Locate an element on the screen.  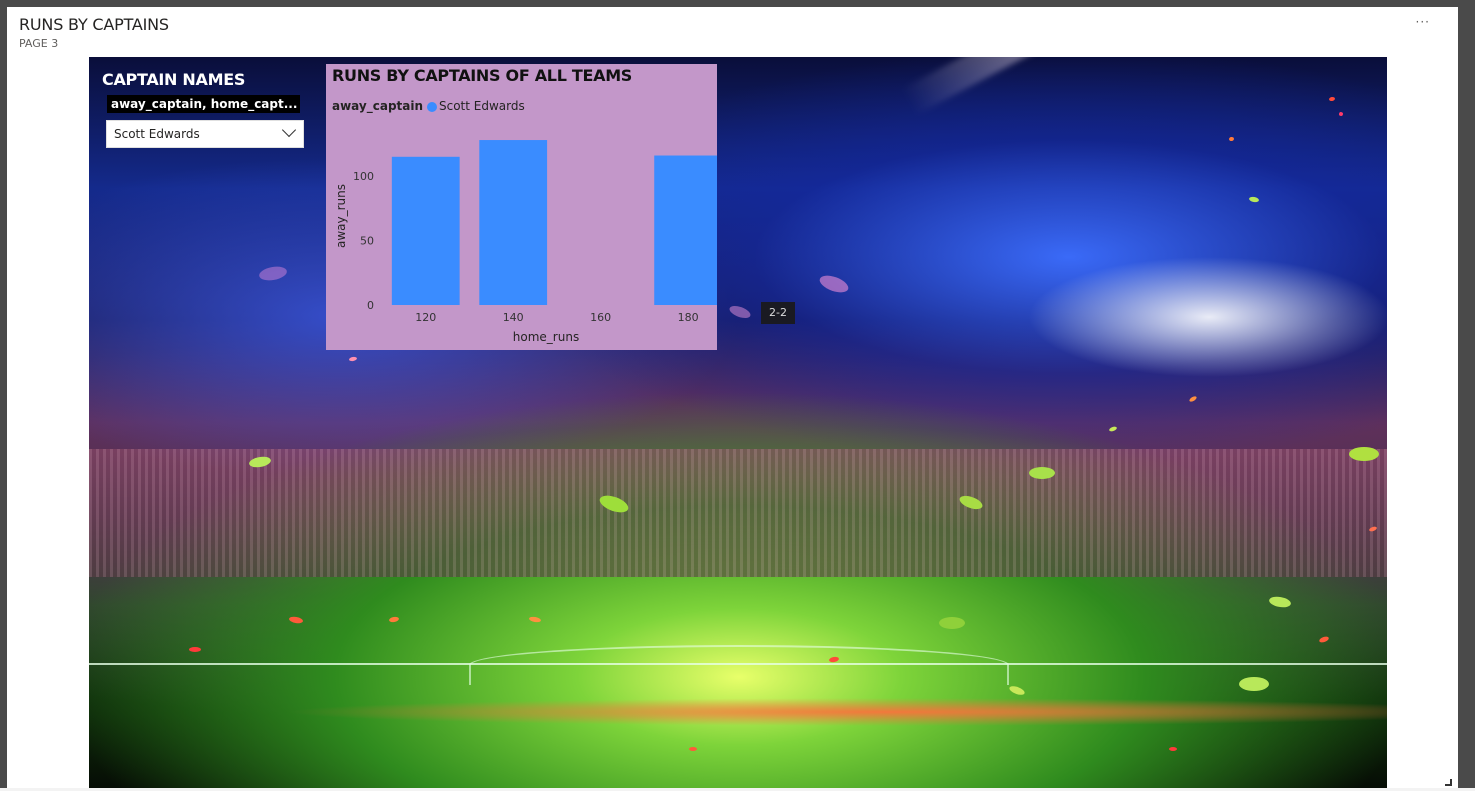
field-arc is located at coordinates (739, 665).